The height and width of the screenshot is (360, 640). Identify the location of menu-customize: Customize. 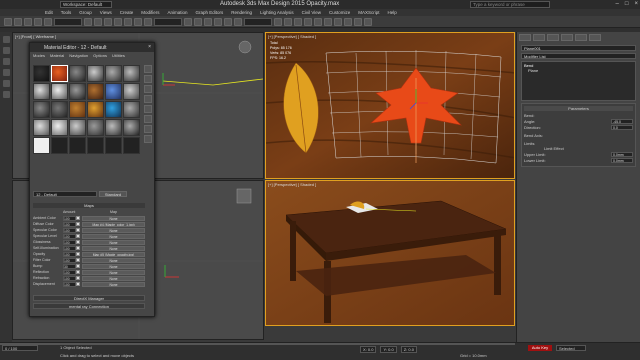
(339, 12).